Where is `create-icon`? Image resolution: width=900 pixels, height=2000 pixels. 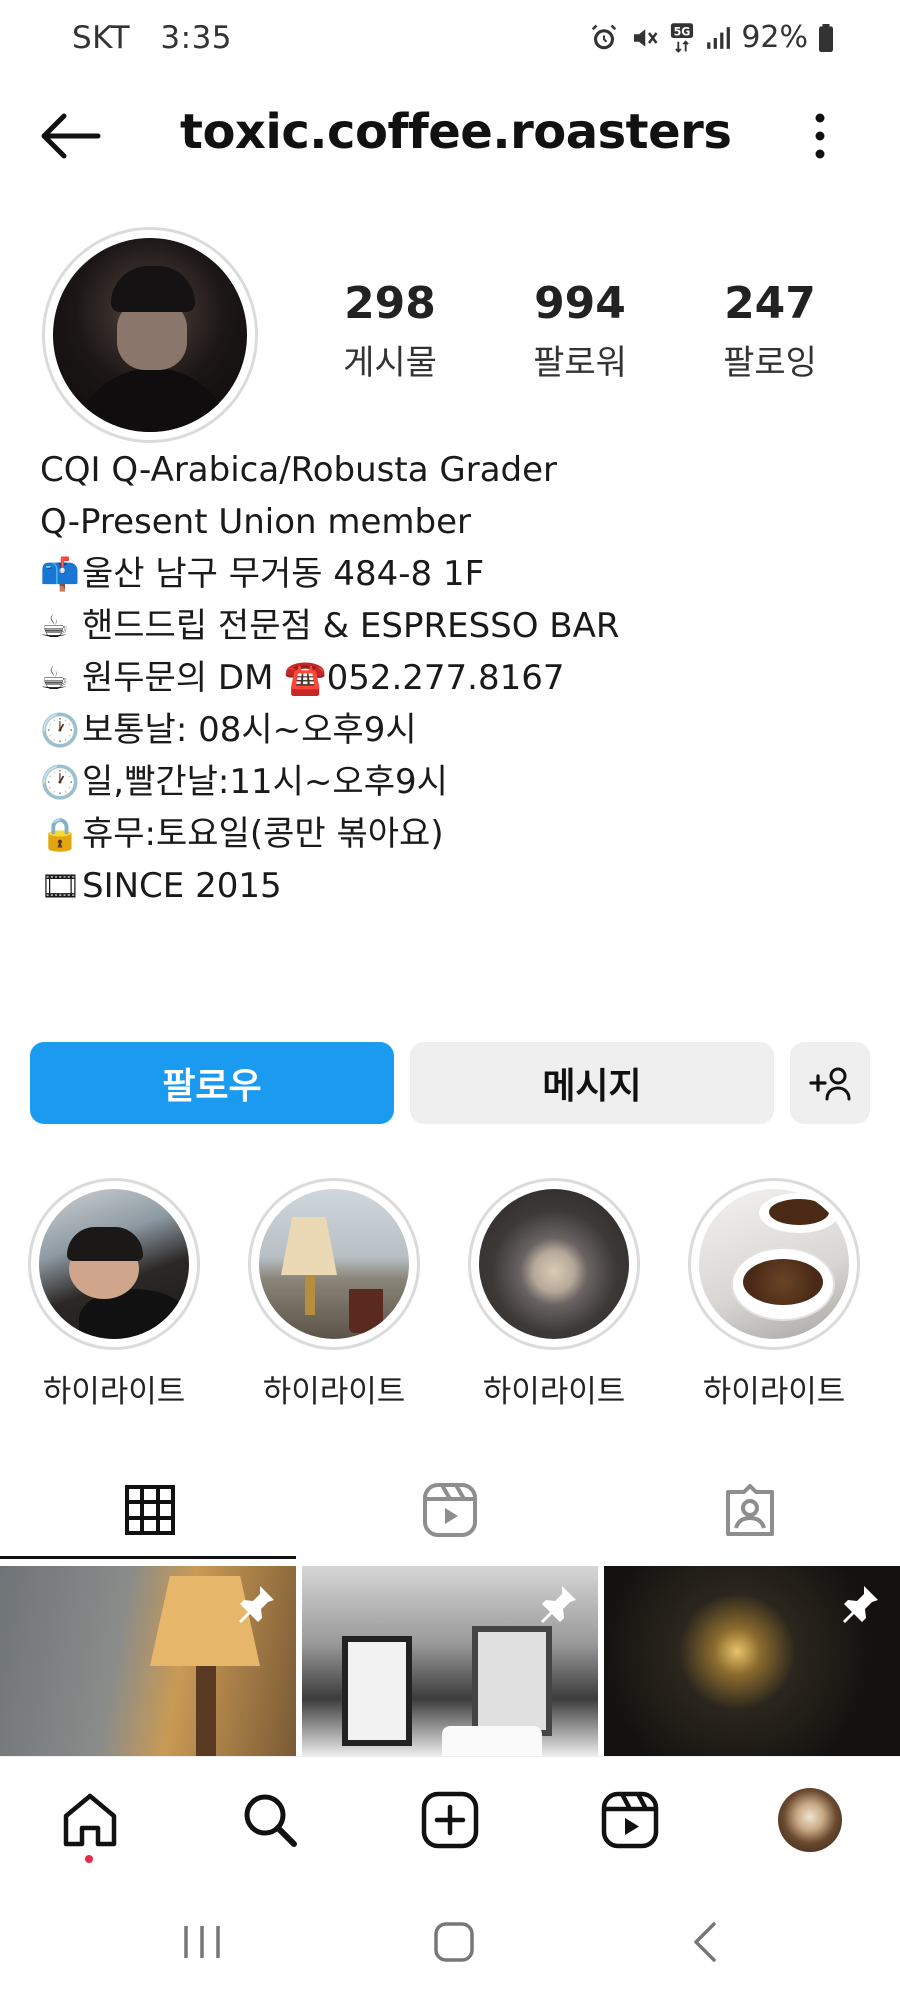
create-icon is located at coordinates (450, 1820).